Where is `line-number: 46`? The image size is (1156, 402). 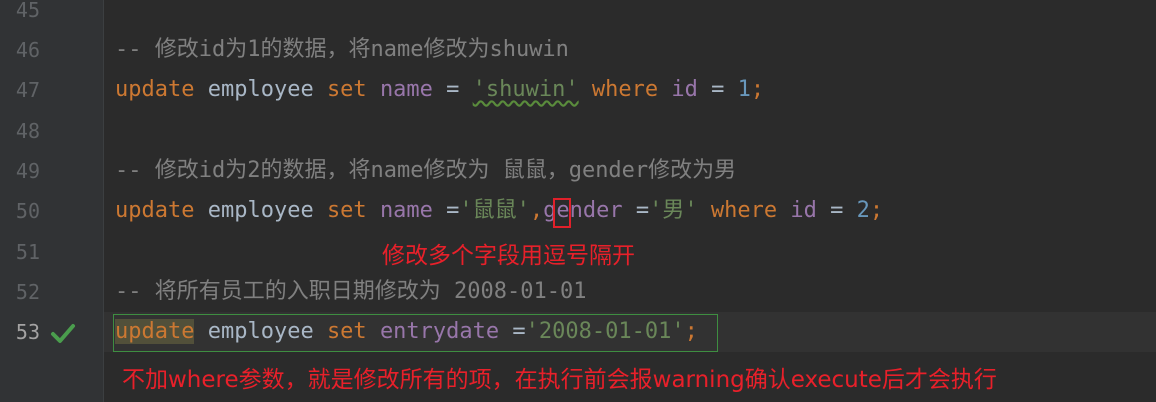
line-number: 46 is located at coordinates (20, 50).